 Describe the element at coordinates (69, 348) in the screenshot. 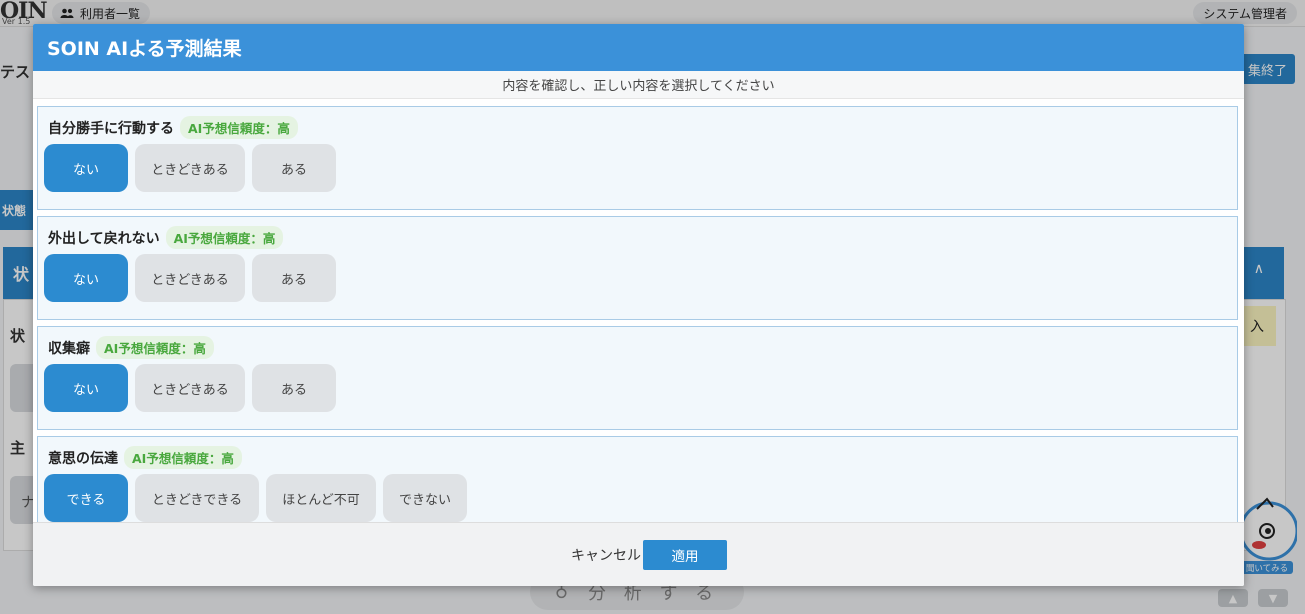

I see `question-title: 収集癖` at that location.